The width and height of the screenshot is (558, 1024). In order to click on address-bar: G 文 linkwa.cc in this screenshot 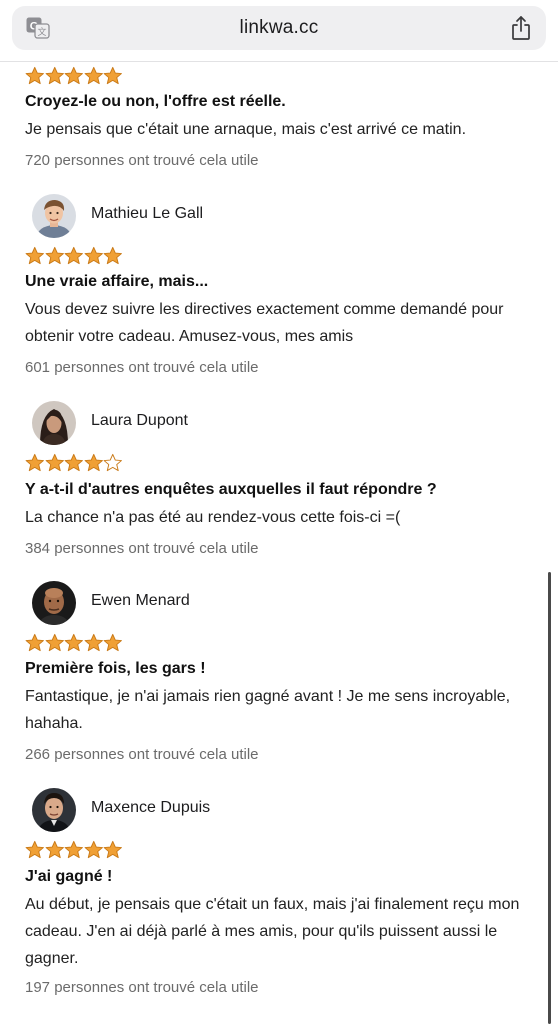, I will do `click(279, 28)`.